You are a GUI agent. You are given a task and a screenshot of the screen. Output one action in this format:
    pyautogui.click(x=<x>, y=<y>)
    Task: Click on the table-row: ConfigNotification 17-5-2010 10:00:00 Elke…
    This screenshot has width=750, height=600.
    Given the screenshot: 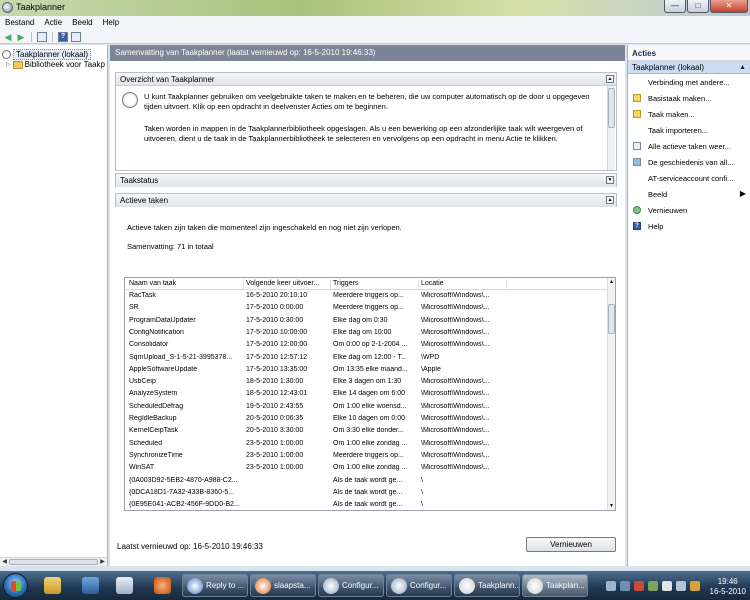 What is the action you would take?
    pyautogui.click(x=367, y=334)
    